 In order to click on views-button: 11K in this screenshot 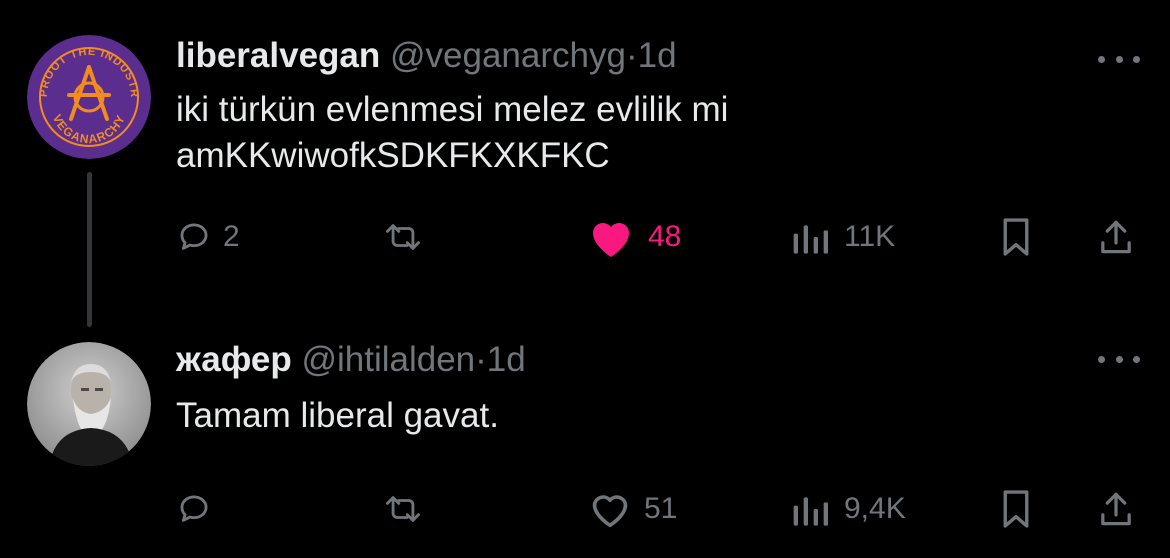, I will do `click(843, 237)`.